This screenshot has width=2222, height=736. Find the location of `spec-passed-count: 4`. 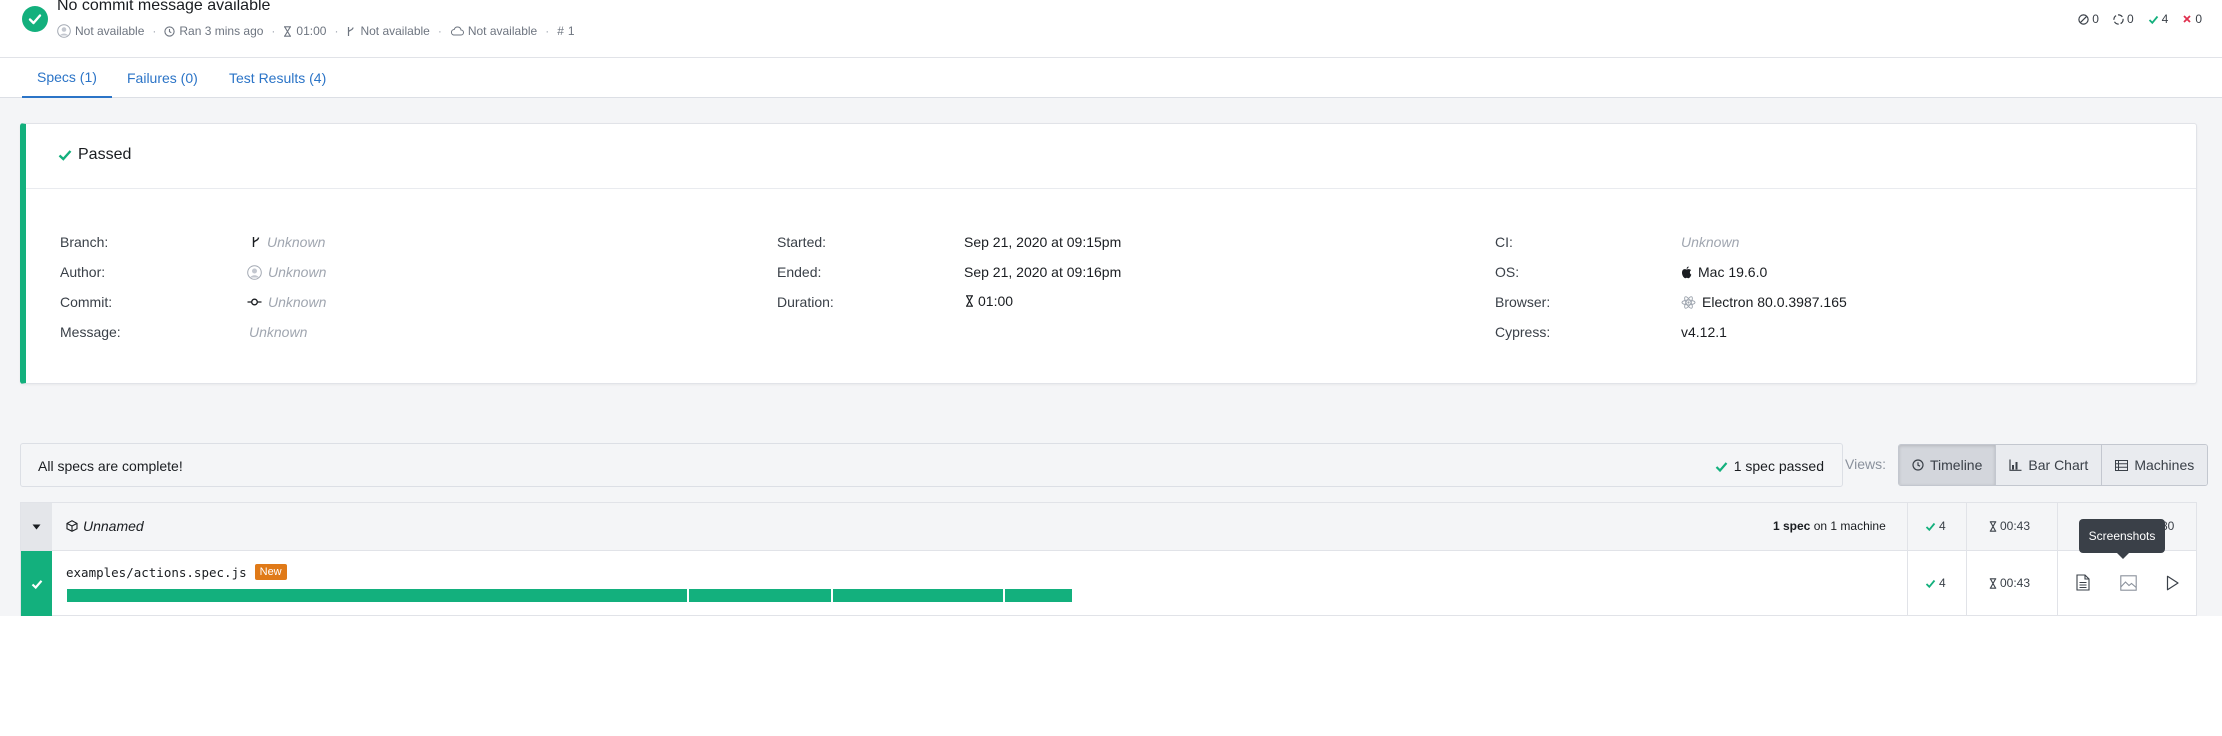

spec-passed-count: 4 is located at coordinates (1935, 583).